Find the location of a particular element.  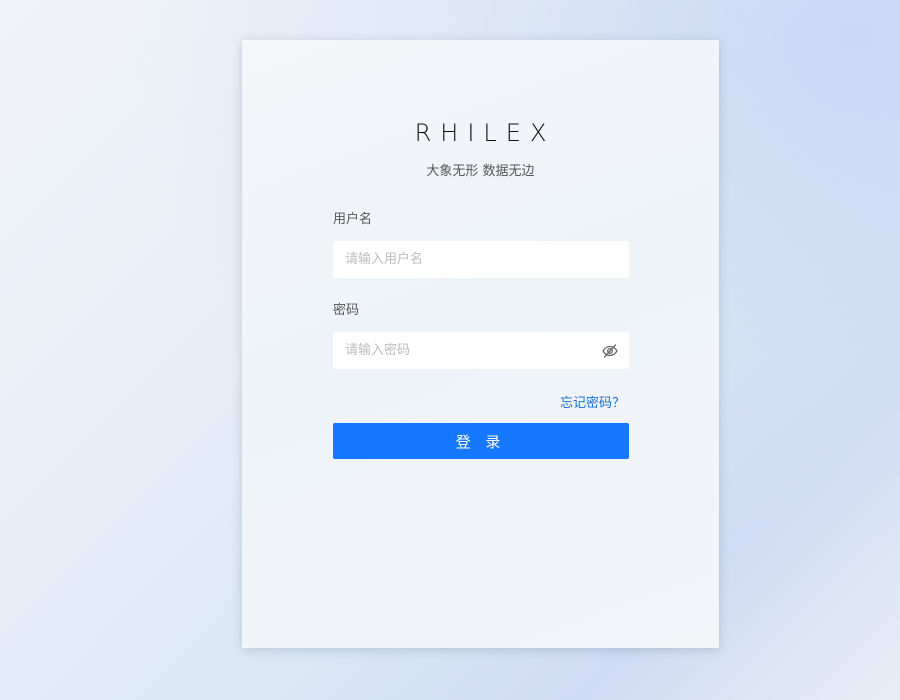

brand-tagline: 大象无形 数据无边 is located at coordinates (480, 171).